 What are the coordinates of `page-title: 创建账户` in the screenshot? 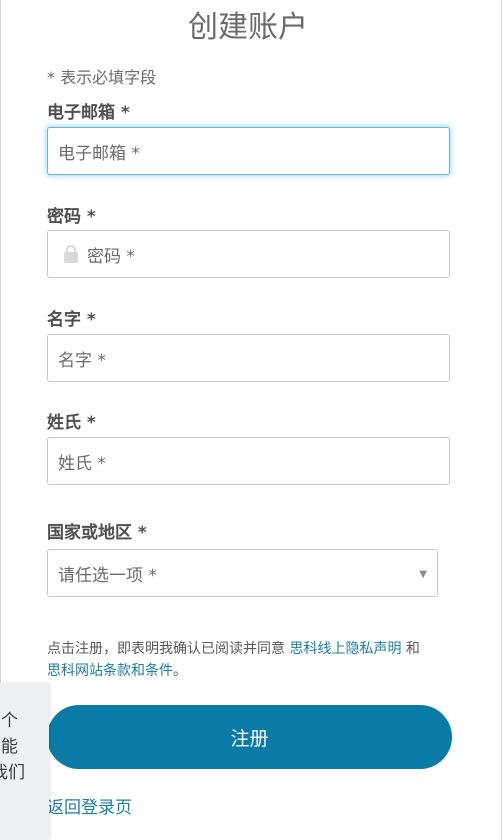 It's located at (248, 27).